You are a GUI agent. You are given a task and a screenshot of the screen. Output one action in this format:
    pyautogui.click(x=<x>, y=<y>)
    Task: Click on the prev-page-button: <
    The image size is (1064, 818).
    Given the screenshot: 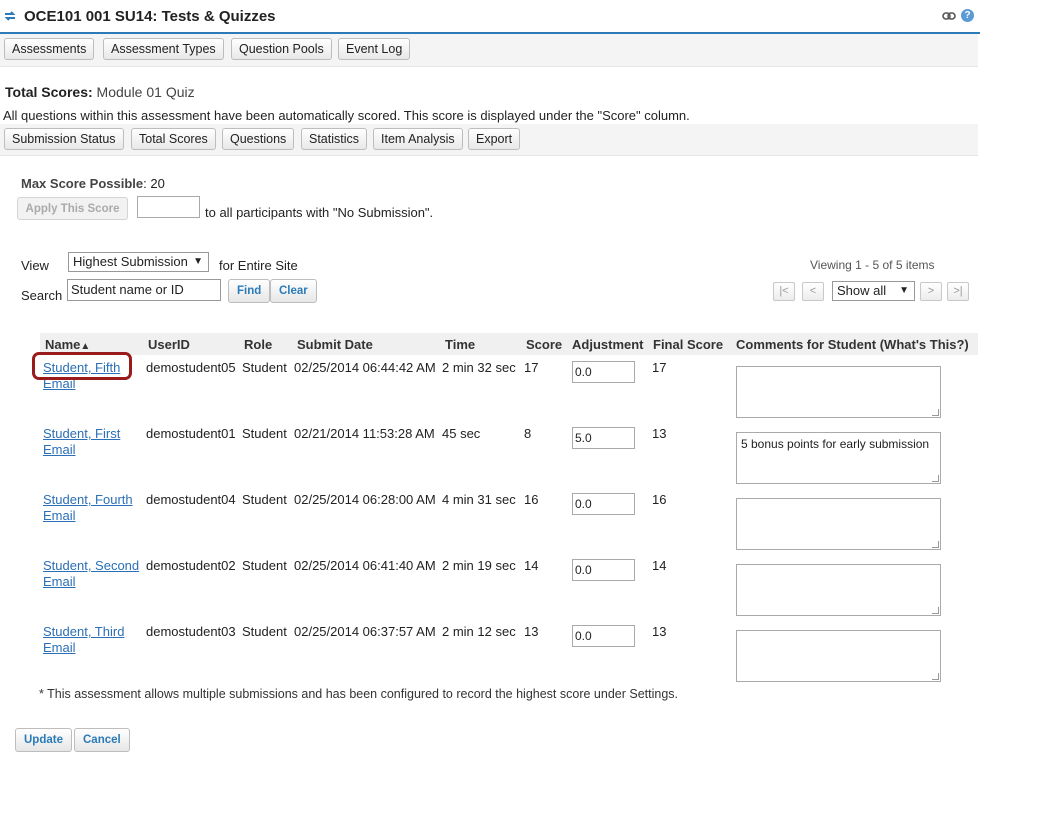 What is the action you would take?
    pyautogui.click(x=813, y=291)
    